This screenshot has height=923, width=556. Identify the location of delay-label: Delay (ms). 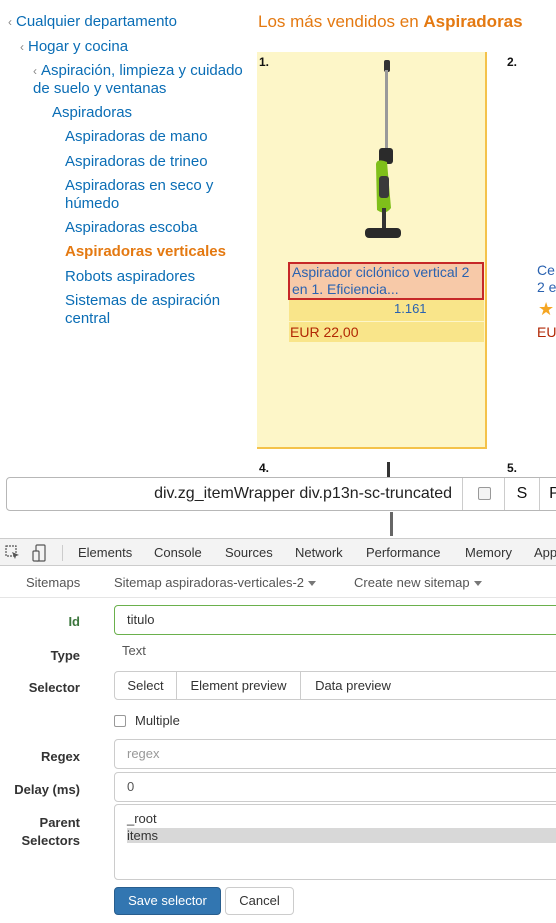
(47, 789).